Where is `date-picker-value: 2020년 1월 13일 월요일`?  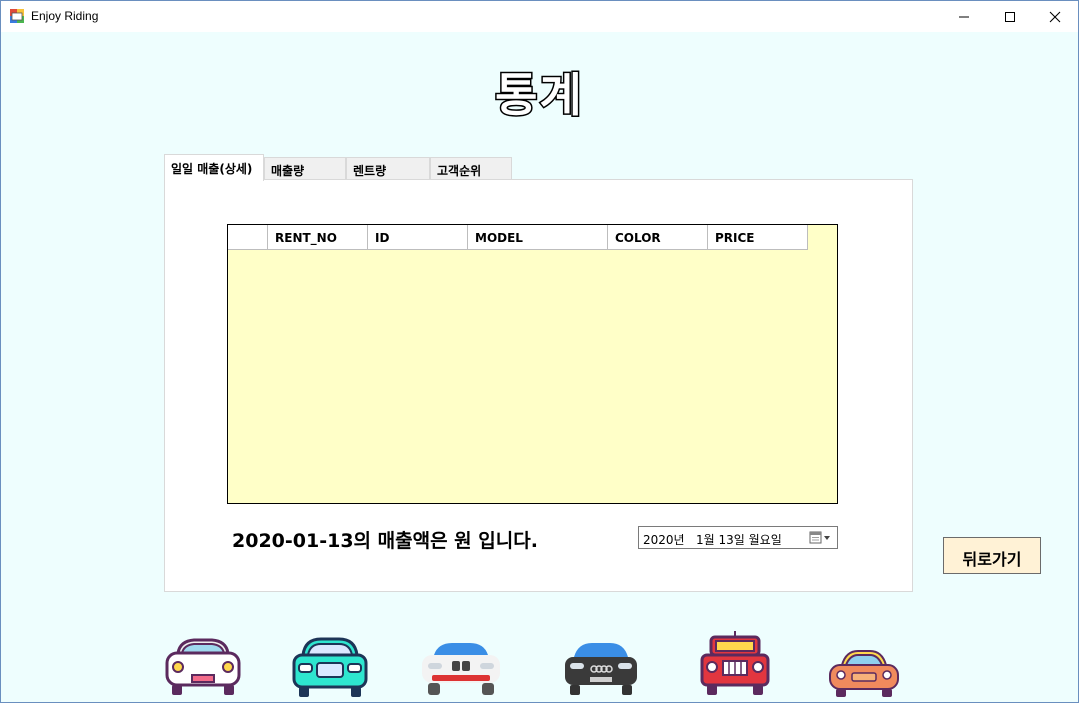 date-picker-value: 2020년 1월 13일 월요일 is located at coordinates (712, 540).